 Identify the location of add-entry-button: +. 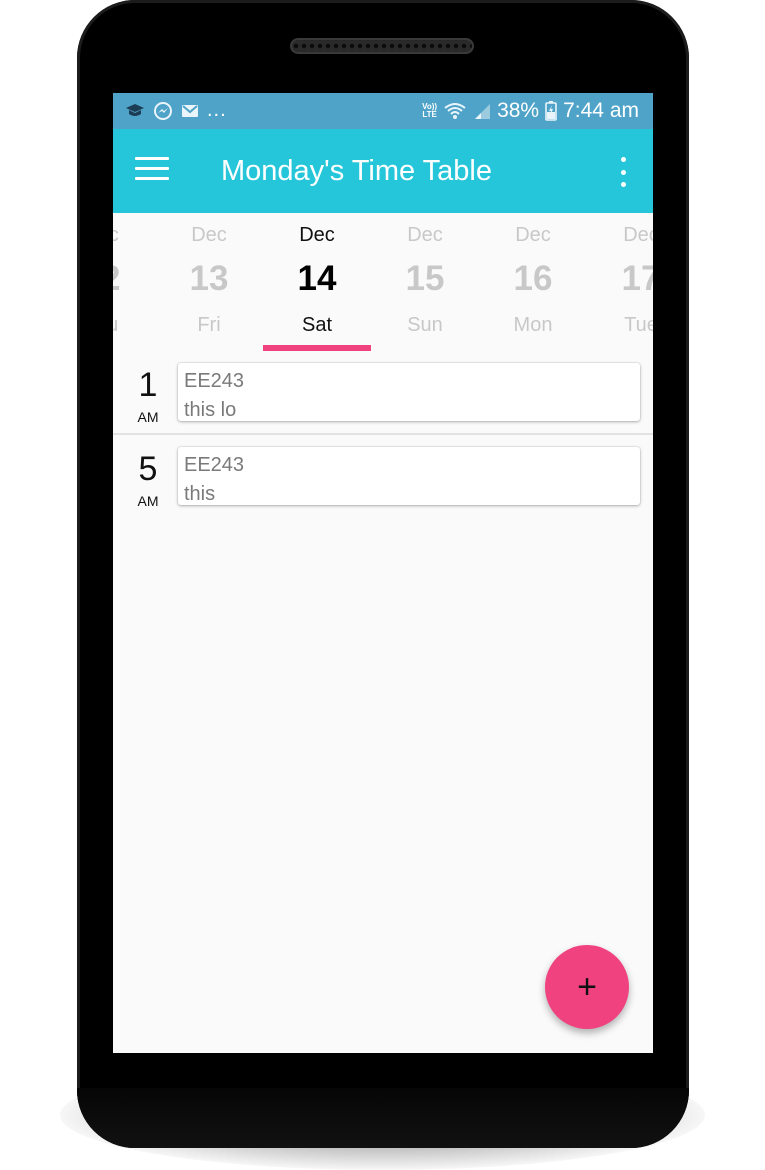
(587, 987).